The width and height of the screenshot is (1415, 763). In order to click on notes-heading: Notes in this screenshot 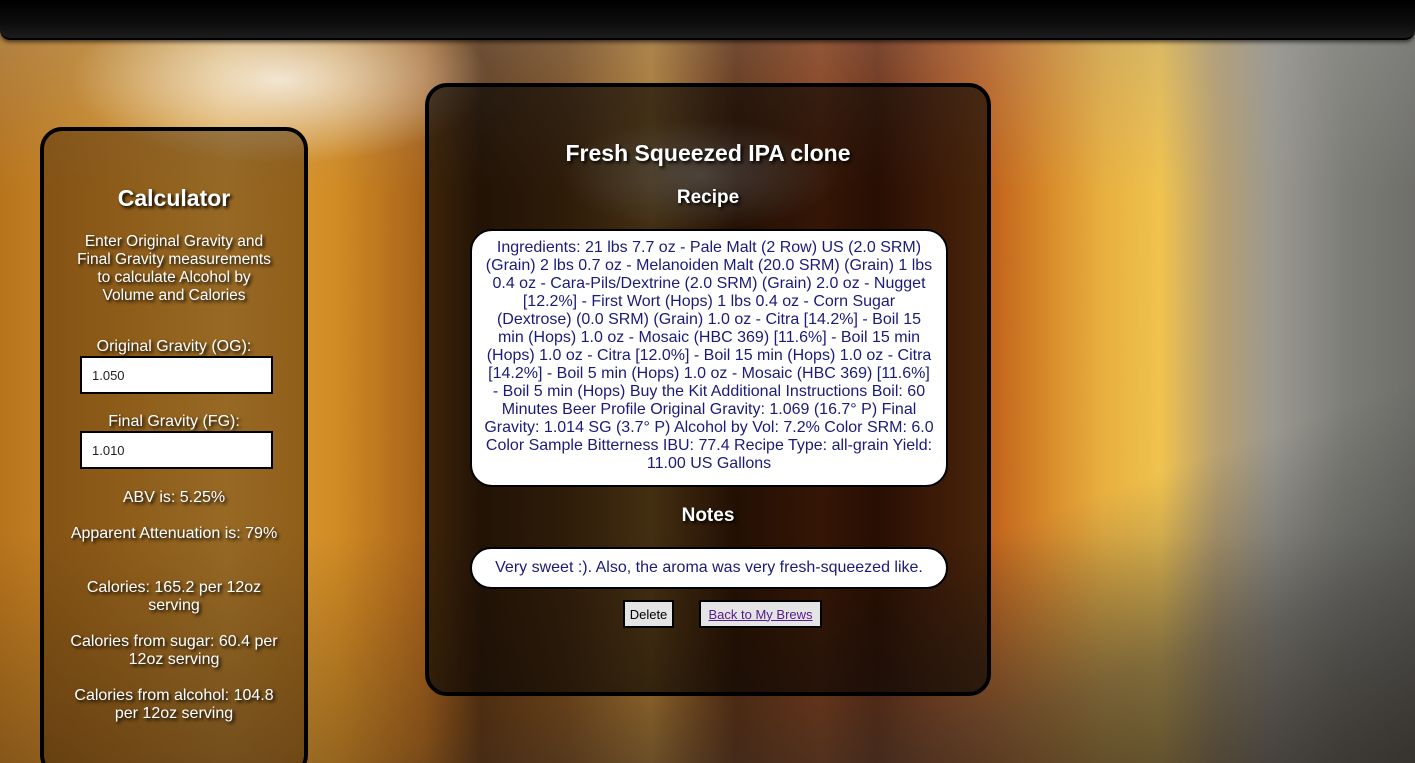, I will do `click(708, 515)`.